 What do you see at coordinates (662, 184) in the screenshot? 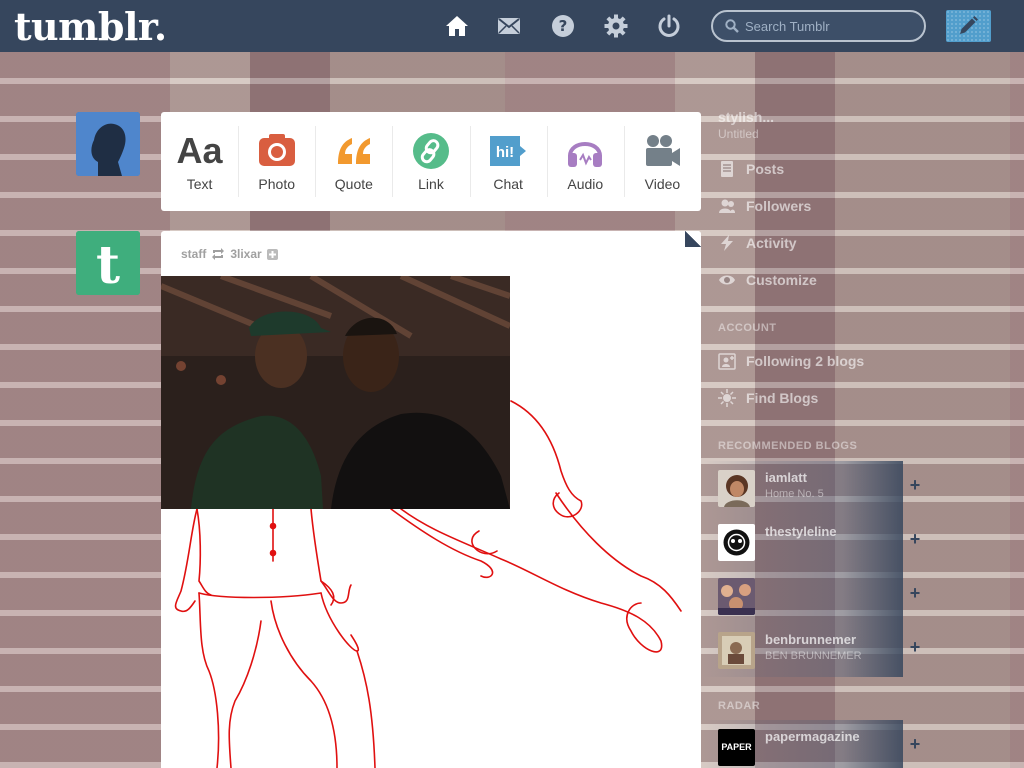
I see `post-type-label: Video` at bounding box center [662, 184].